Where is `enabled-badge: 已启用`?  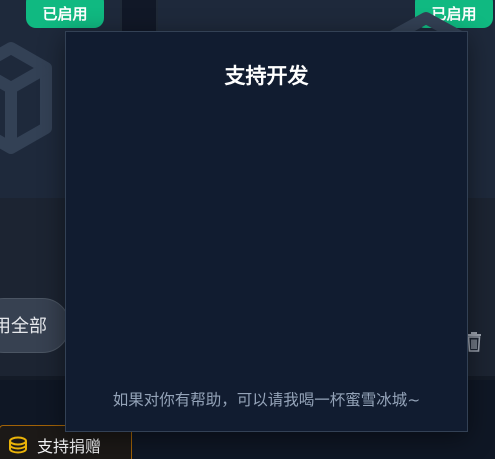
enabled-badge: 已启用 is located at coordinates (65, 14).